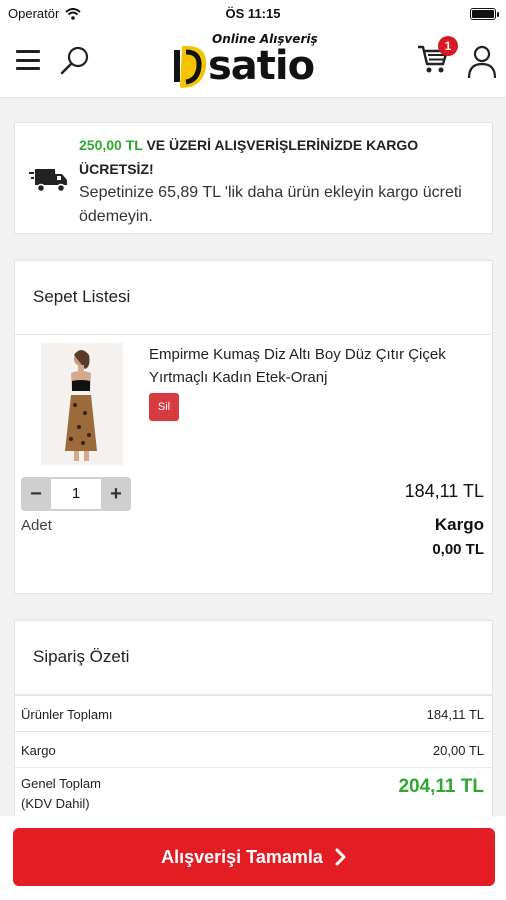  I want to click on brand-logo: Online Alışveriş satio, so click(259, 62).